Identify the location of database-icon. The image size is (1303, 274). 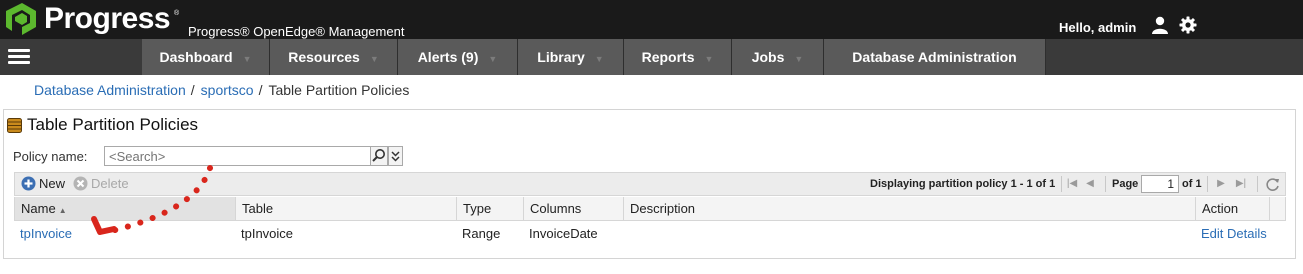
(14, 125).